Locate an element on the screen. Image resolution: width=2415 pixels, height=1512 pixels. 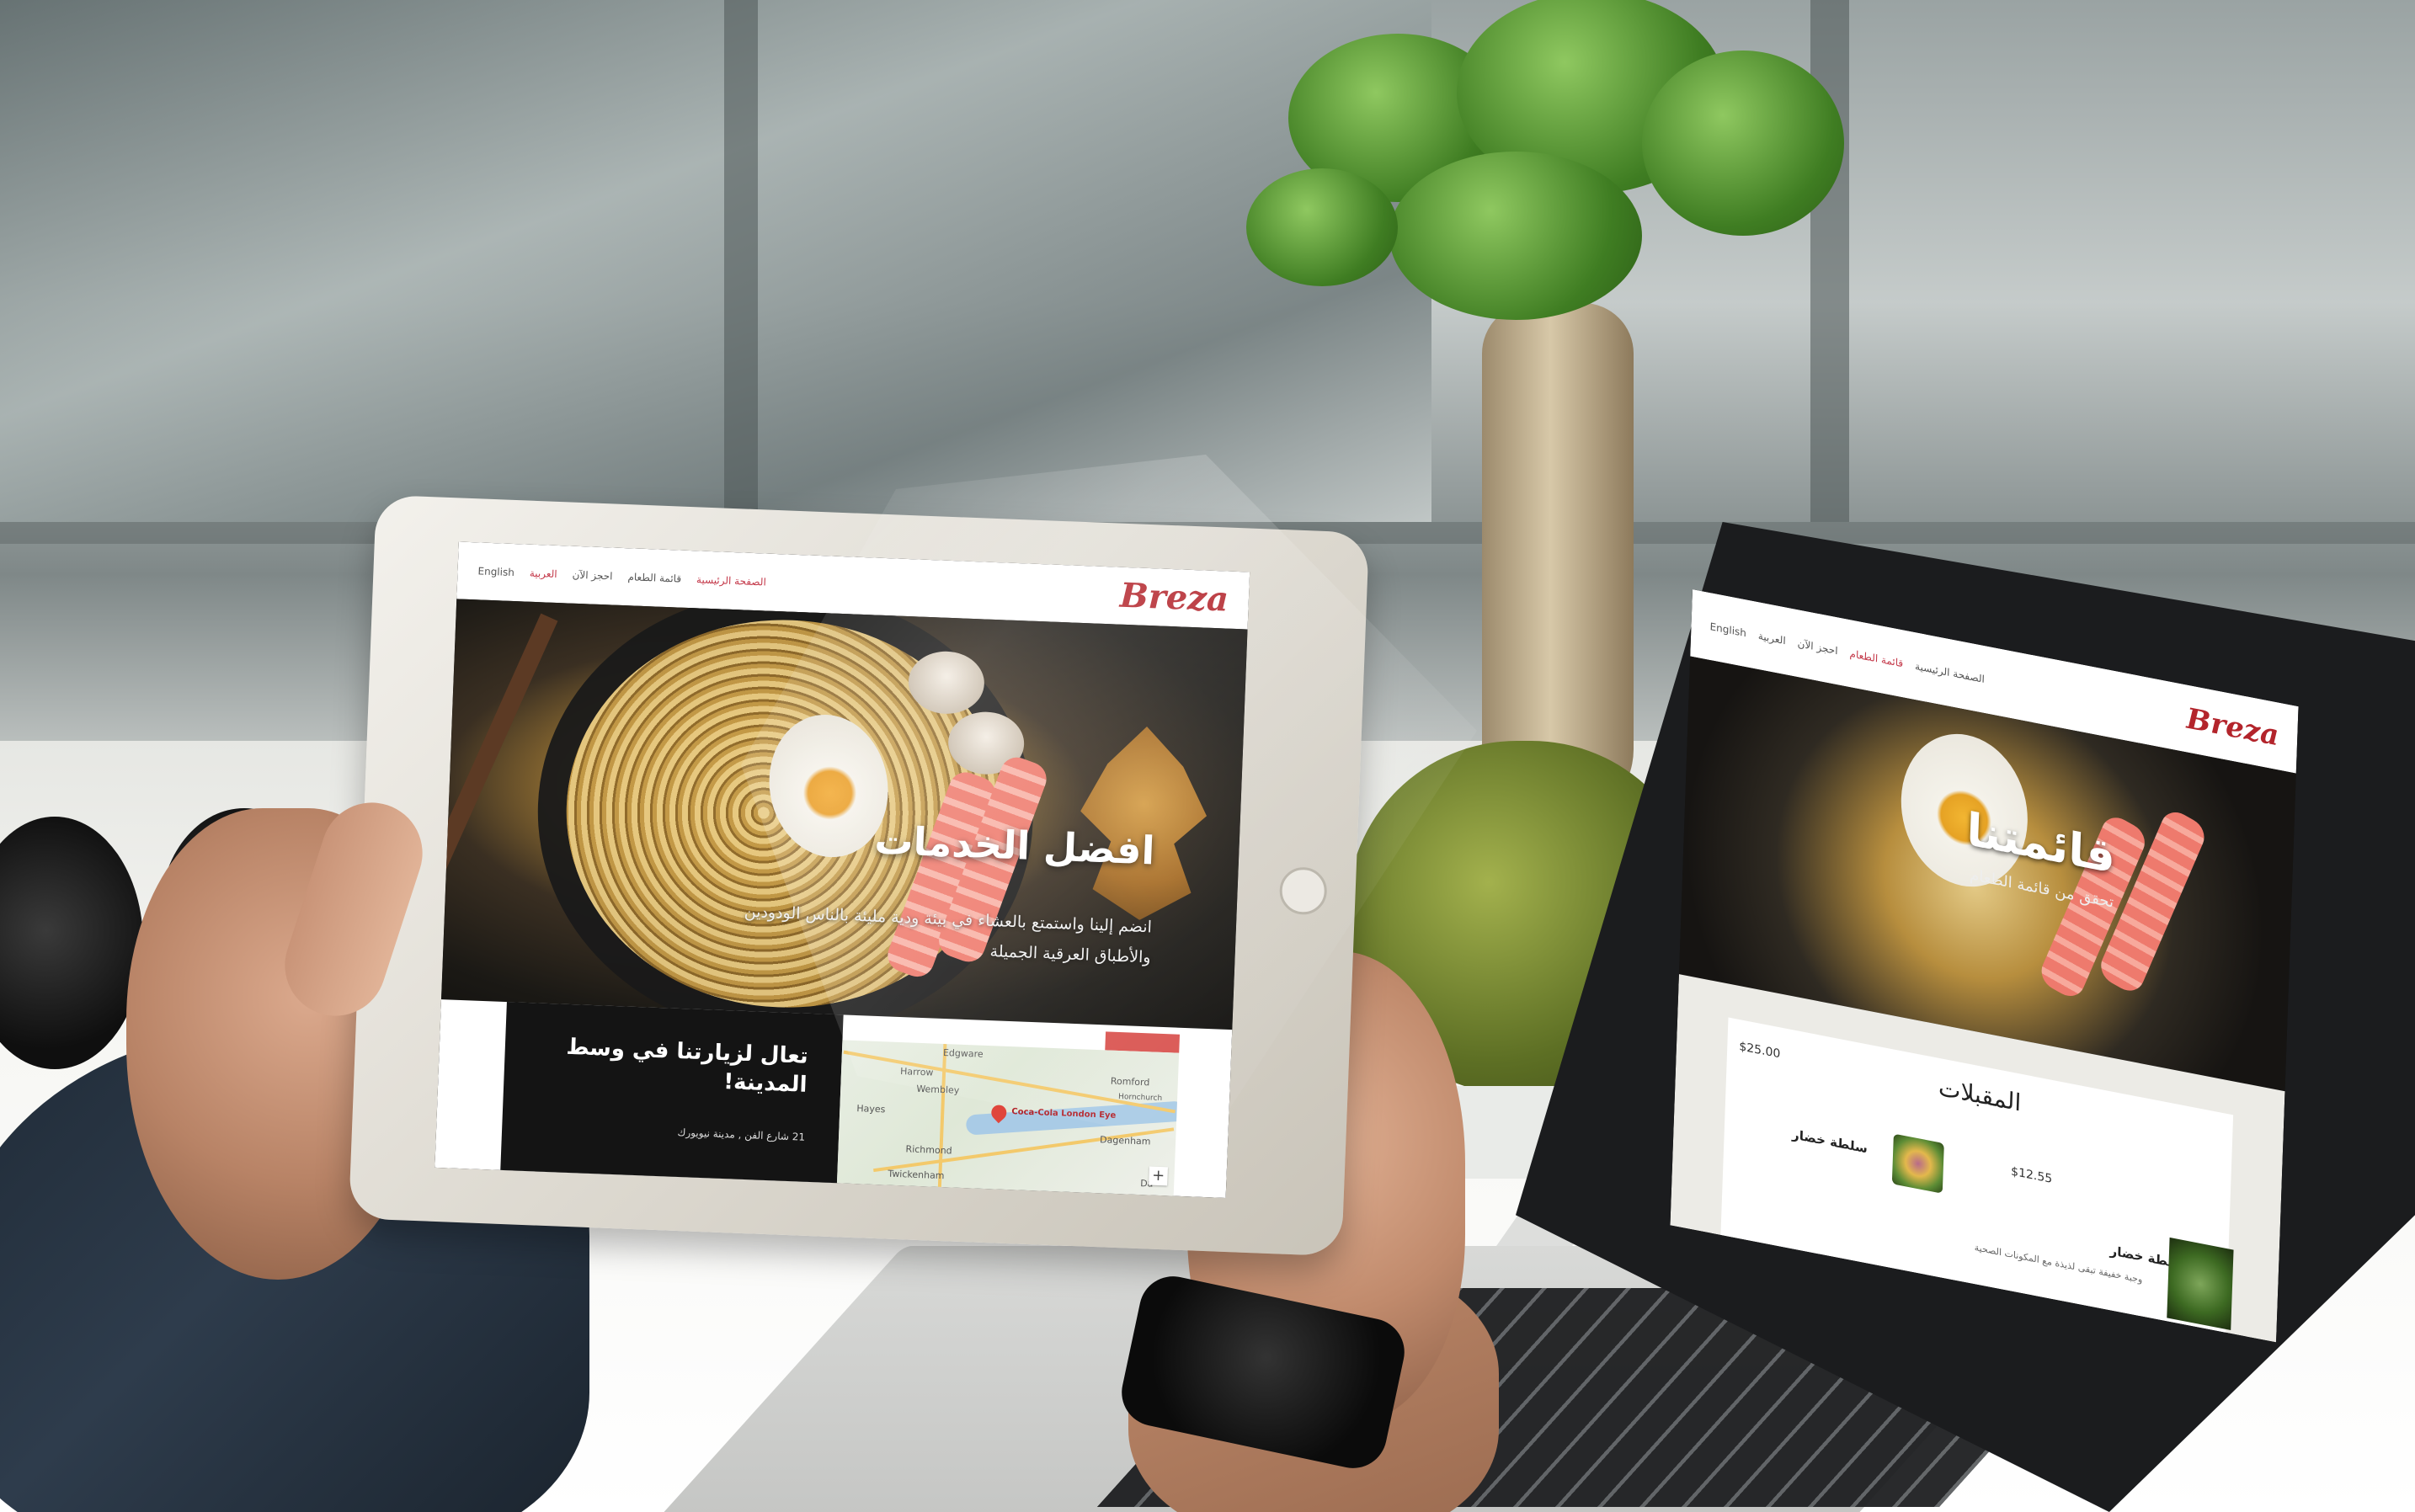
tablet-logo: Breza is located at coordinates (1174, 598).